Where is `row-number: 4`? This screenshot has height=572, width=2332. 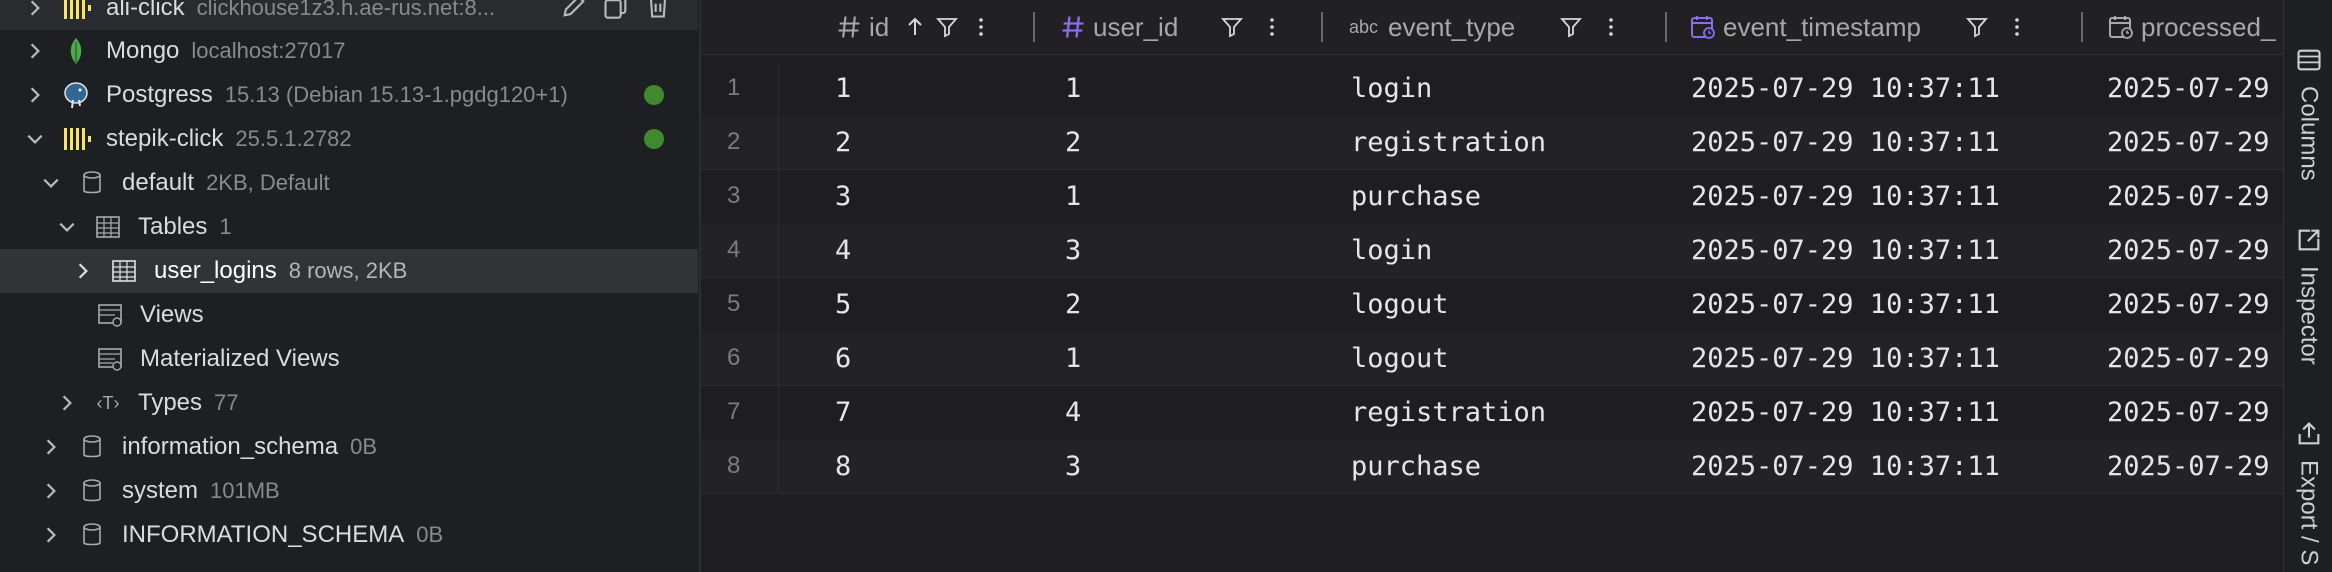 row-number: 4 is located at coordinates (740, 250).